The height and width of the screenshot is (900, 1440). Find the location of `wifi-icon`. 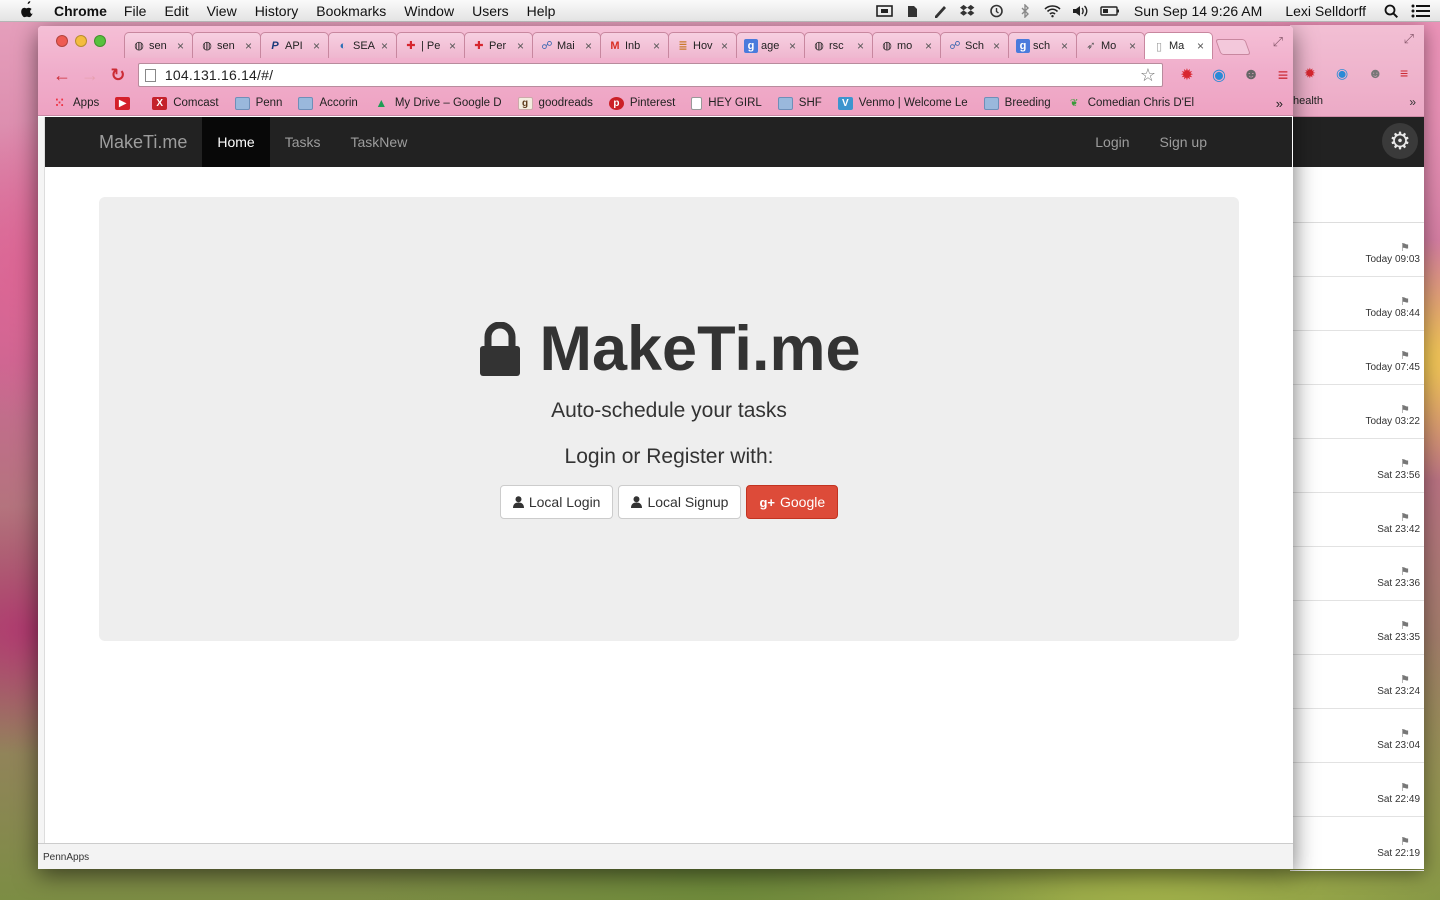

wifi-icon is located at coordinates (1052, 11).